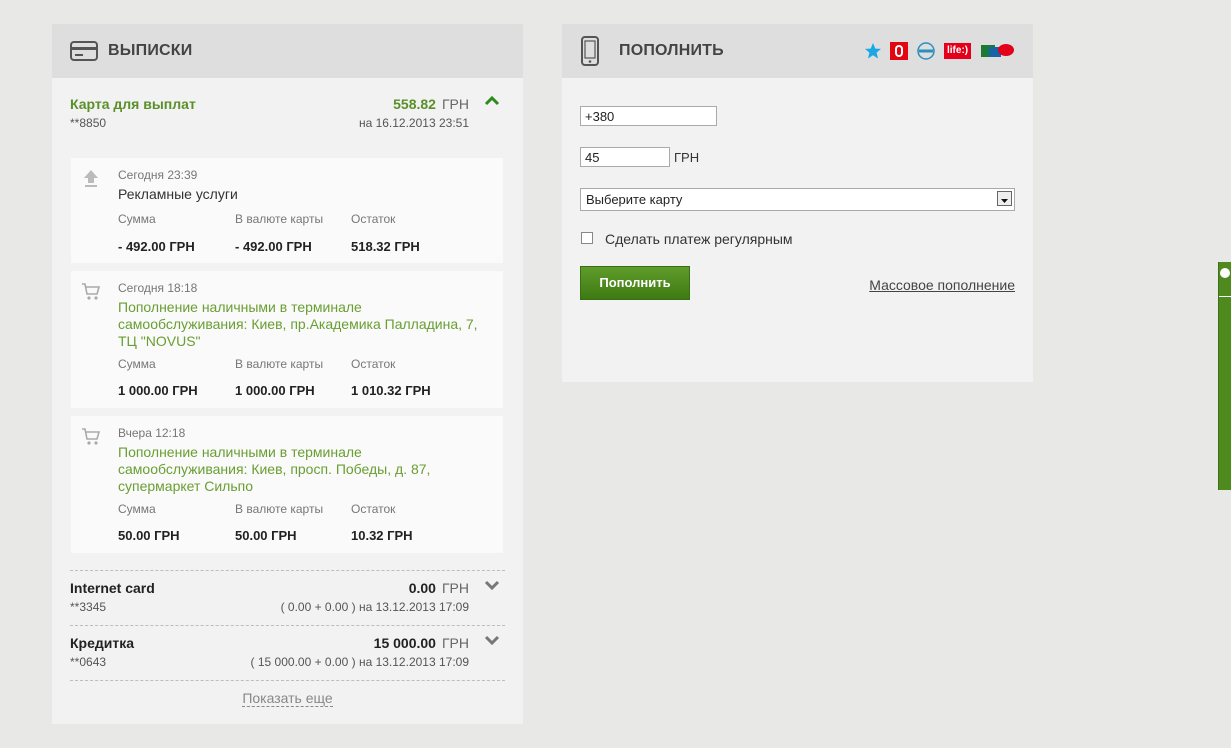 The height and width of the screenshot is (748, 1231). Describe the element at coordinates (899, 51) in the screenshot. I see `mts-logo` at that location.